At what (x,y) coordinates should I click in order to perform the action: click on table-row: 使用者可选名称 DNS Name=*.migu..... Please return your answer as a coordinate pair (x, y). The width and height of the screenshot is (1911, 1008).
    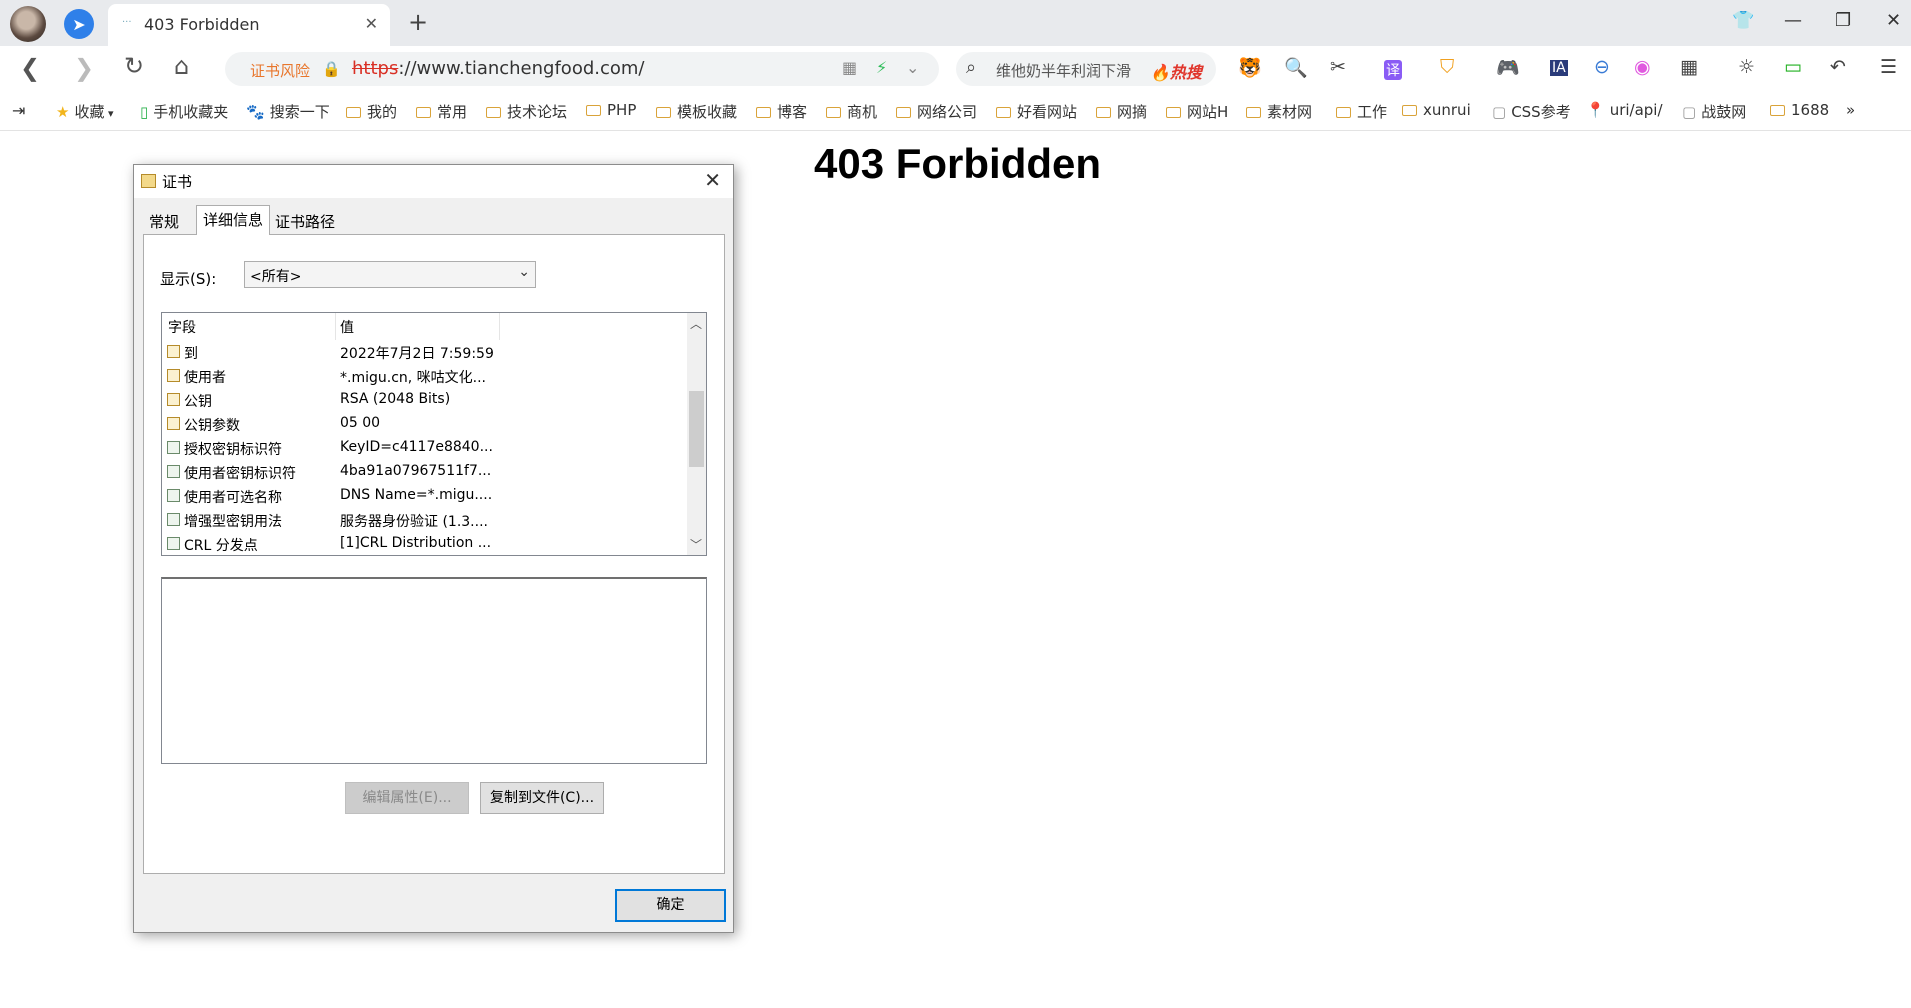
    Looking at the image, I should click on (425, 496).